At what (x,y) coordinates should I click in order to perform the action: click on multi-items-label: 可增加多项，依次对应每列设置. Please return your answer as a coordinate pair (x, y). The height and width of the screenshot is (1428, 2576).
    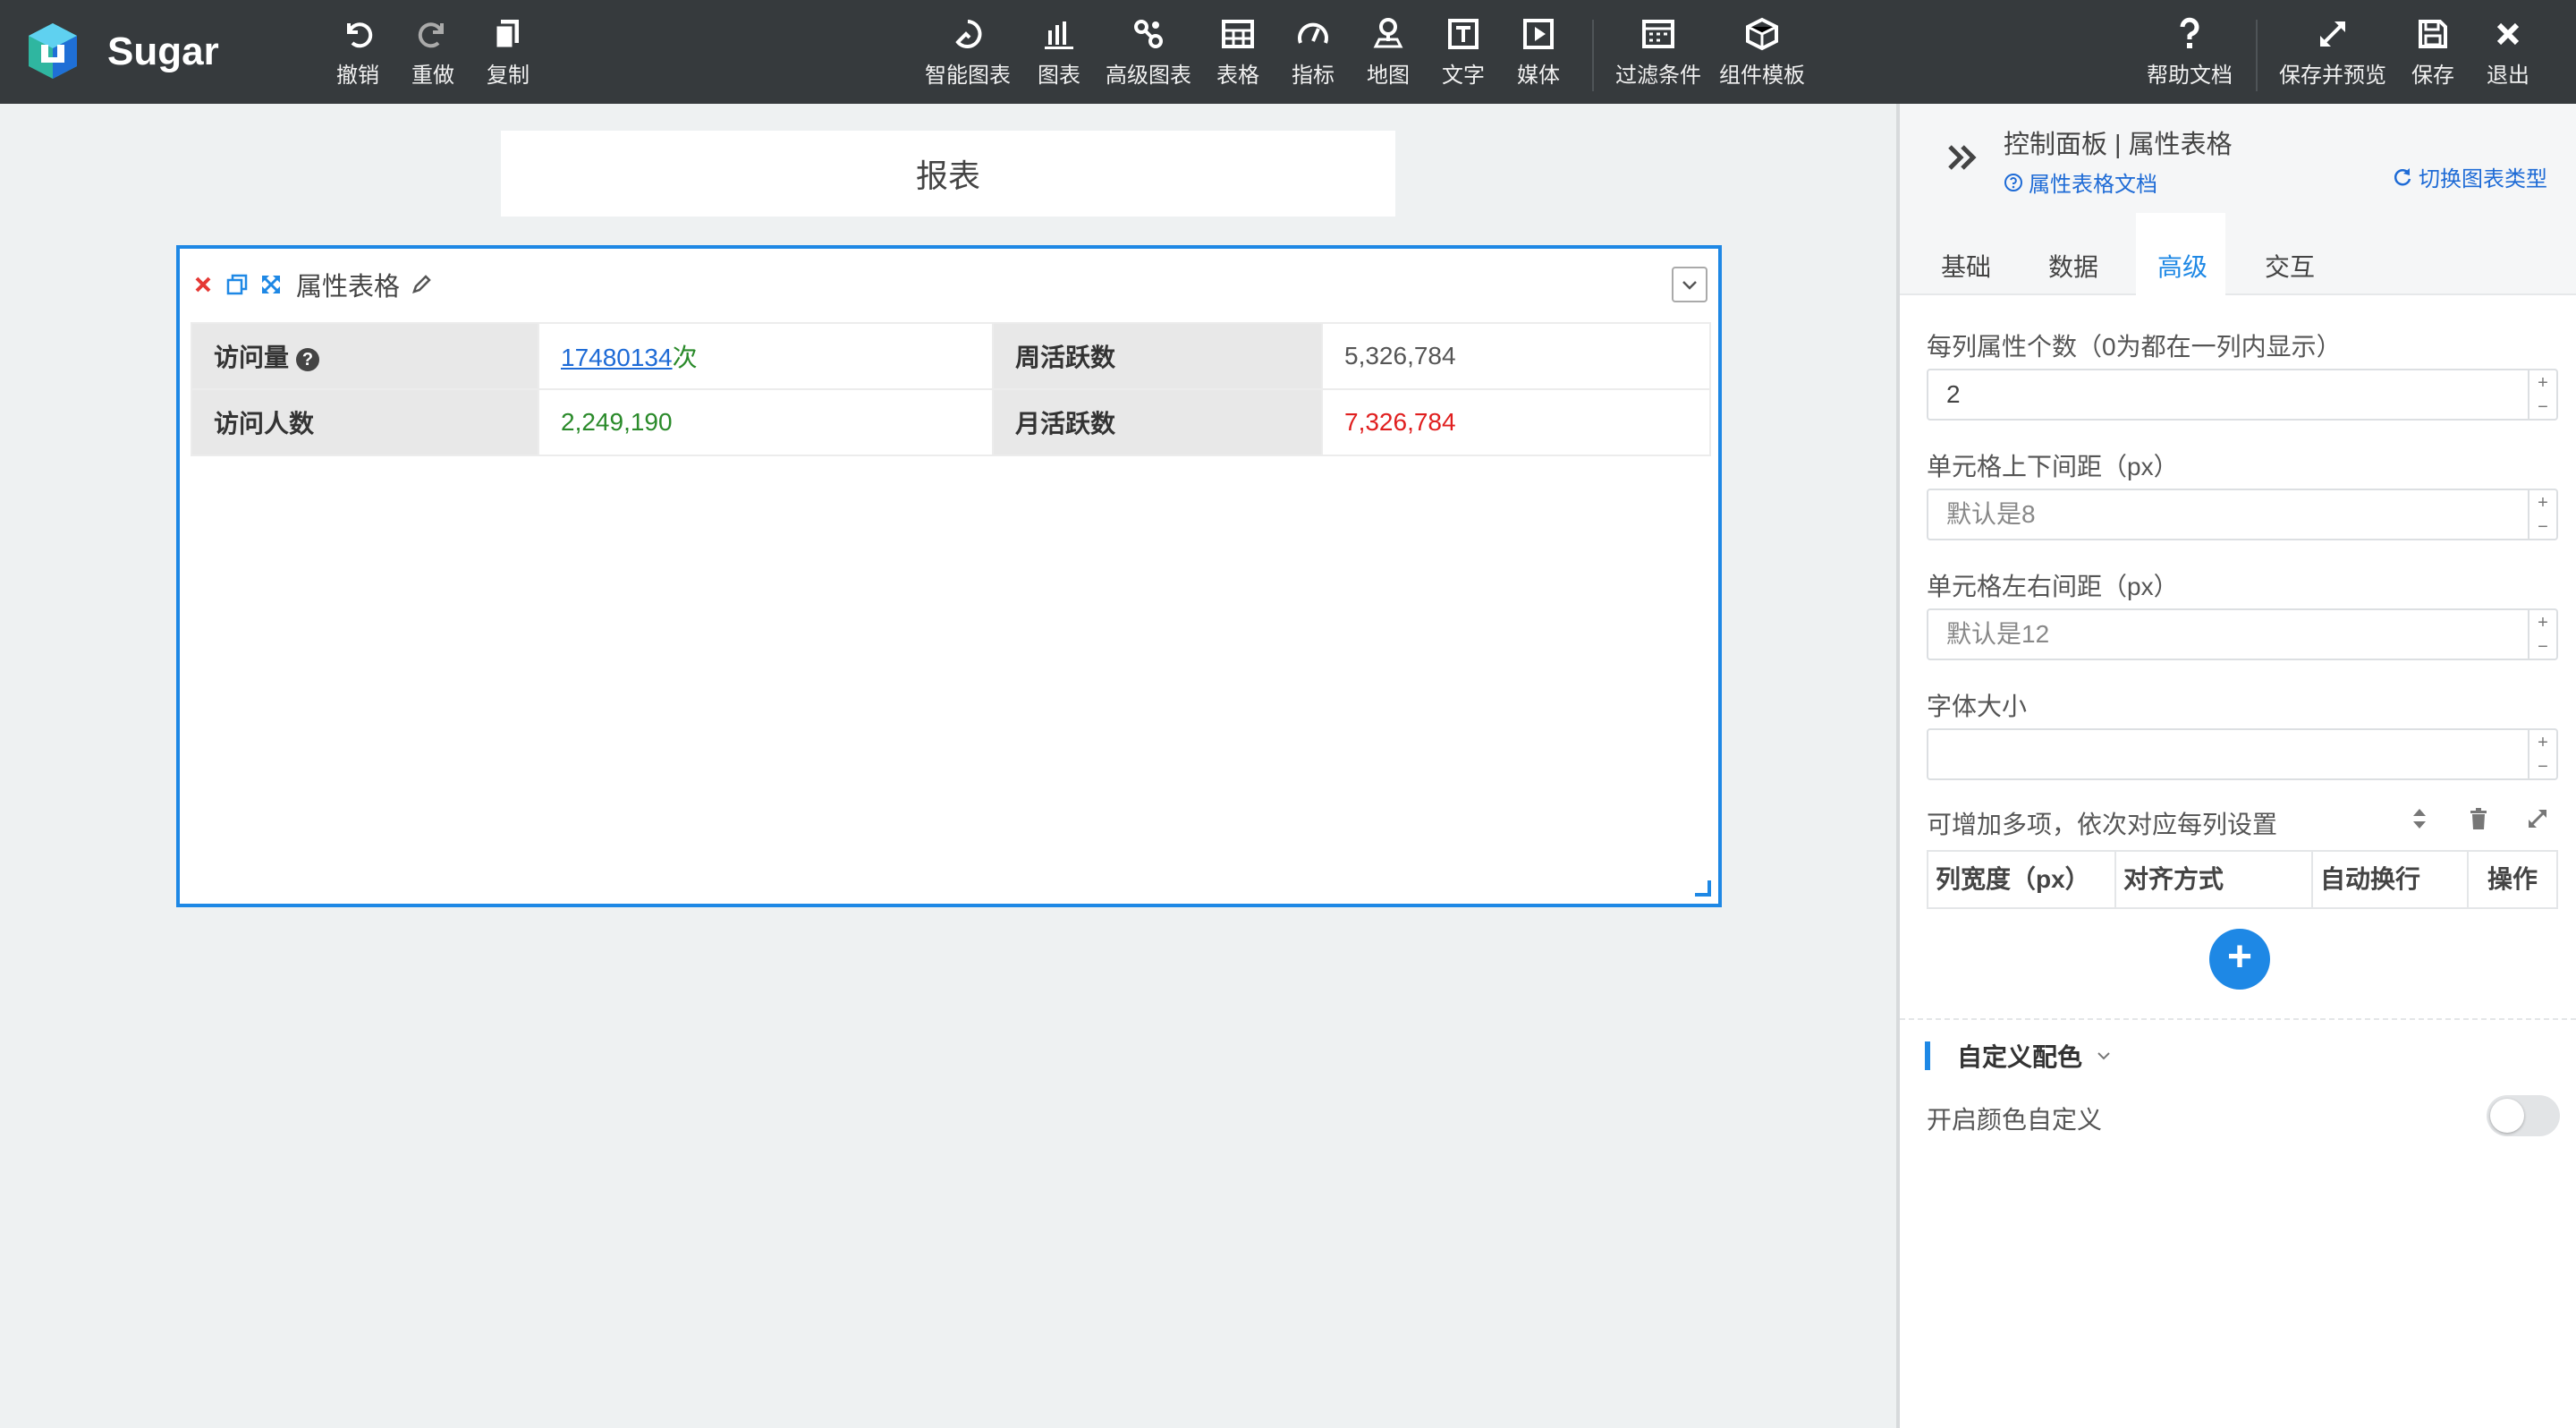
    Looking at the image, I should click on (2102, 824).